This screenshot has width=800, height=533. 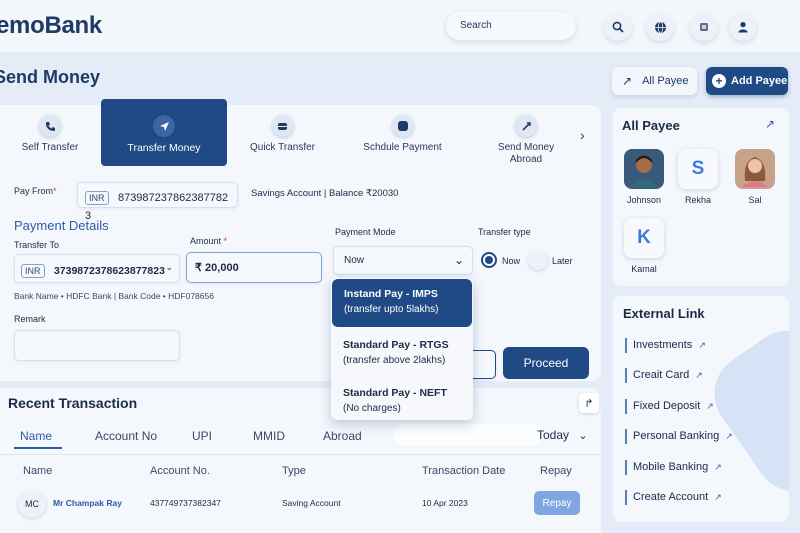 I want to click on filter-search-field, so click(x=468, y=435).